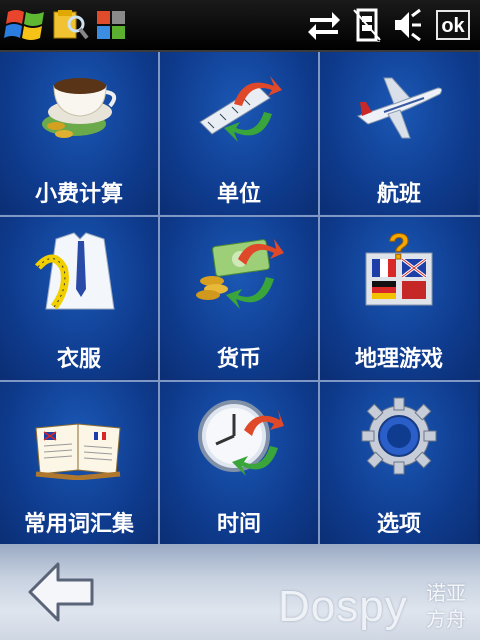 Image resolution: width=480 pixels, height=640 pixels. I want to click on tile-clothing: 衣服, so click(79, 298).